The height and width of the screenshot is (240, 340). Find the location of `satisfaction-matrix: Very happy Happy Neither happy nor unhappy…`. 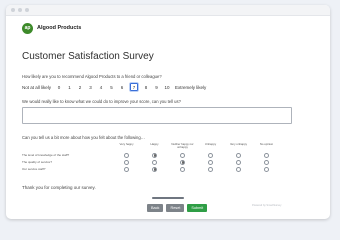

satisfaction-matrix: Very happy Happy Neither happy nor unhappy… is located at coordinates (172, 157).